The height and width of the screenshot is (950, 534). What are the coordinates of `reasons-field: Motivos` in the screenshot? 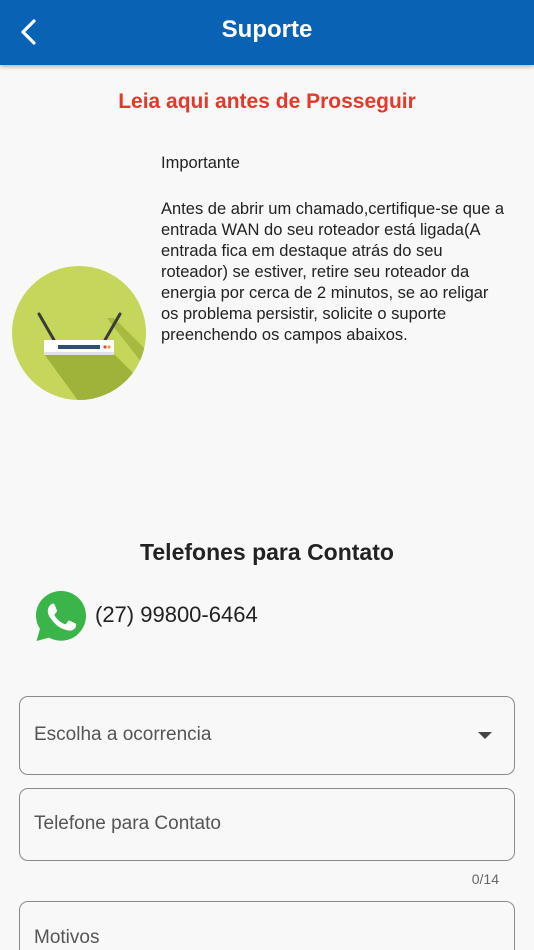 It's located at (267, 925).